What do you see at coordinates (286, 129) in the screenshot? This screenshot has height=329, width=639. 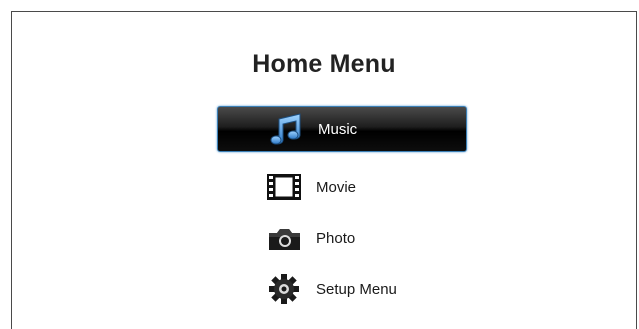 I see `music-notes-icon` at bounding box center [286, 129].